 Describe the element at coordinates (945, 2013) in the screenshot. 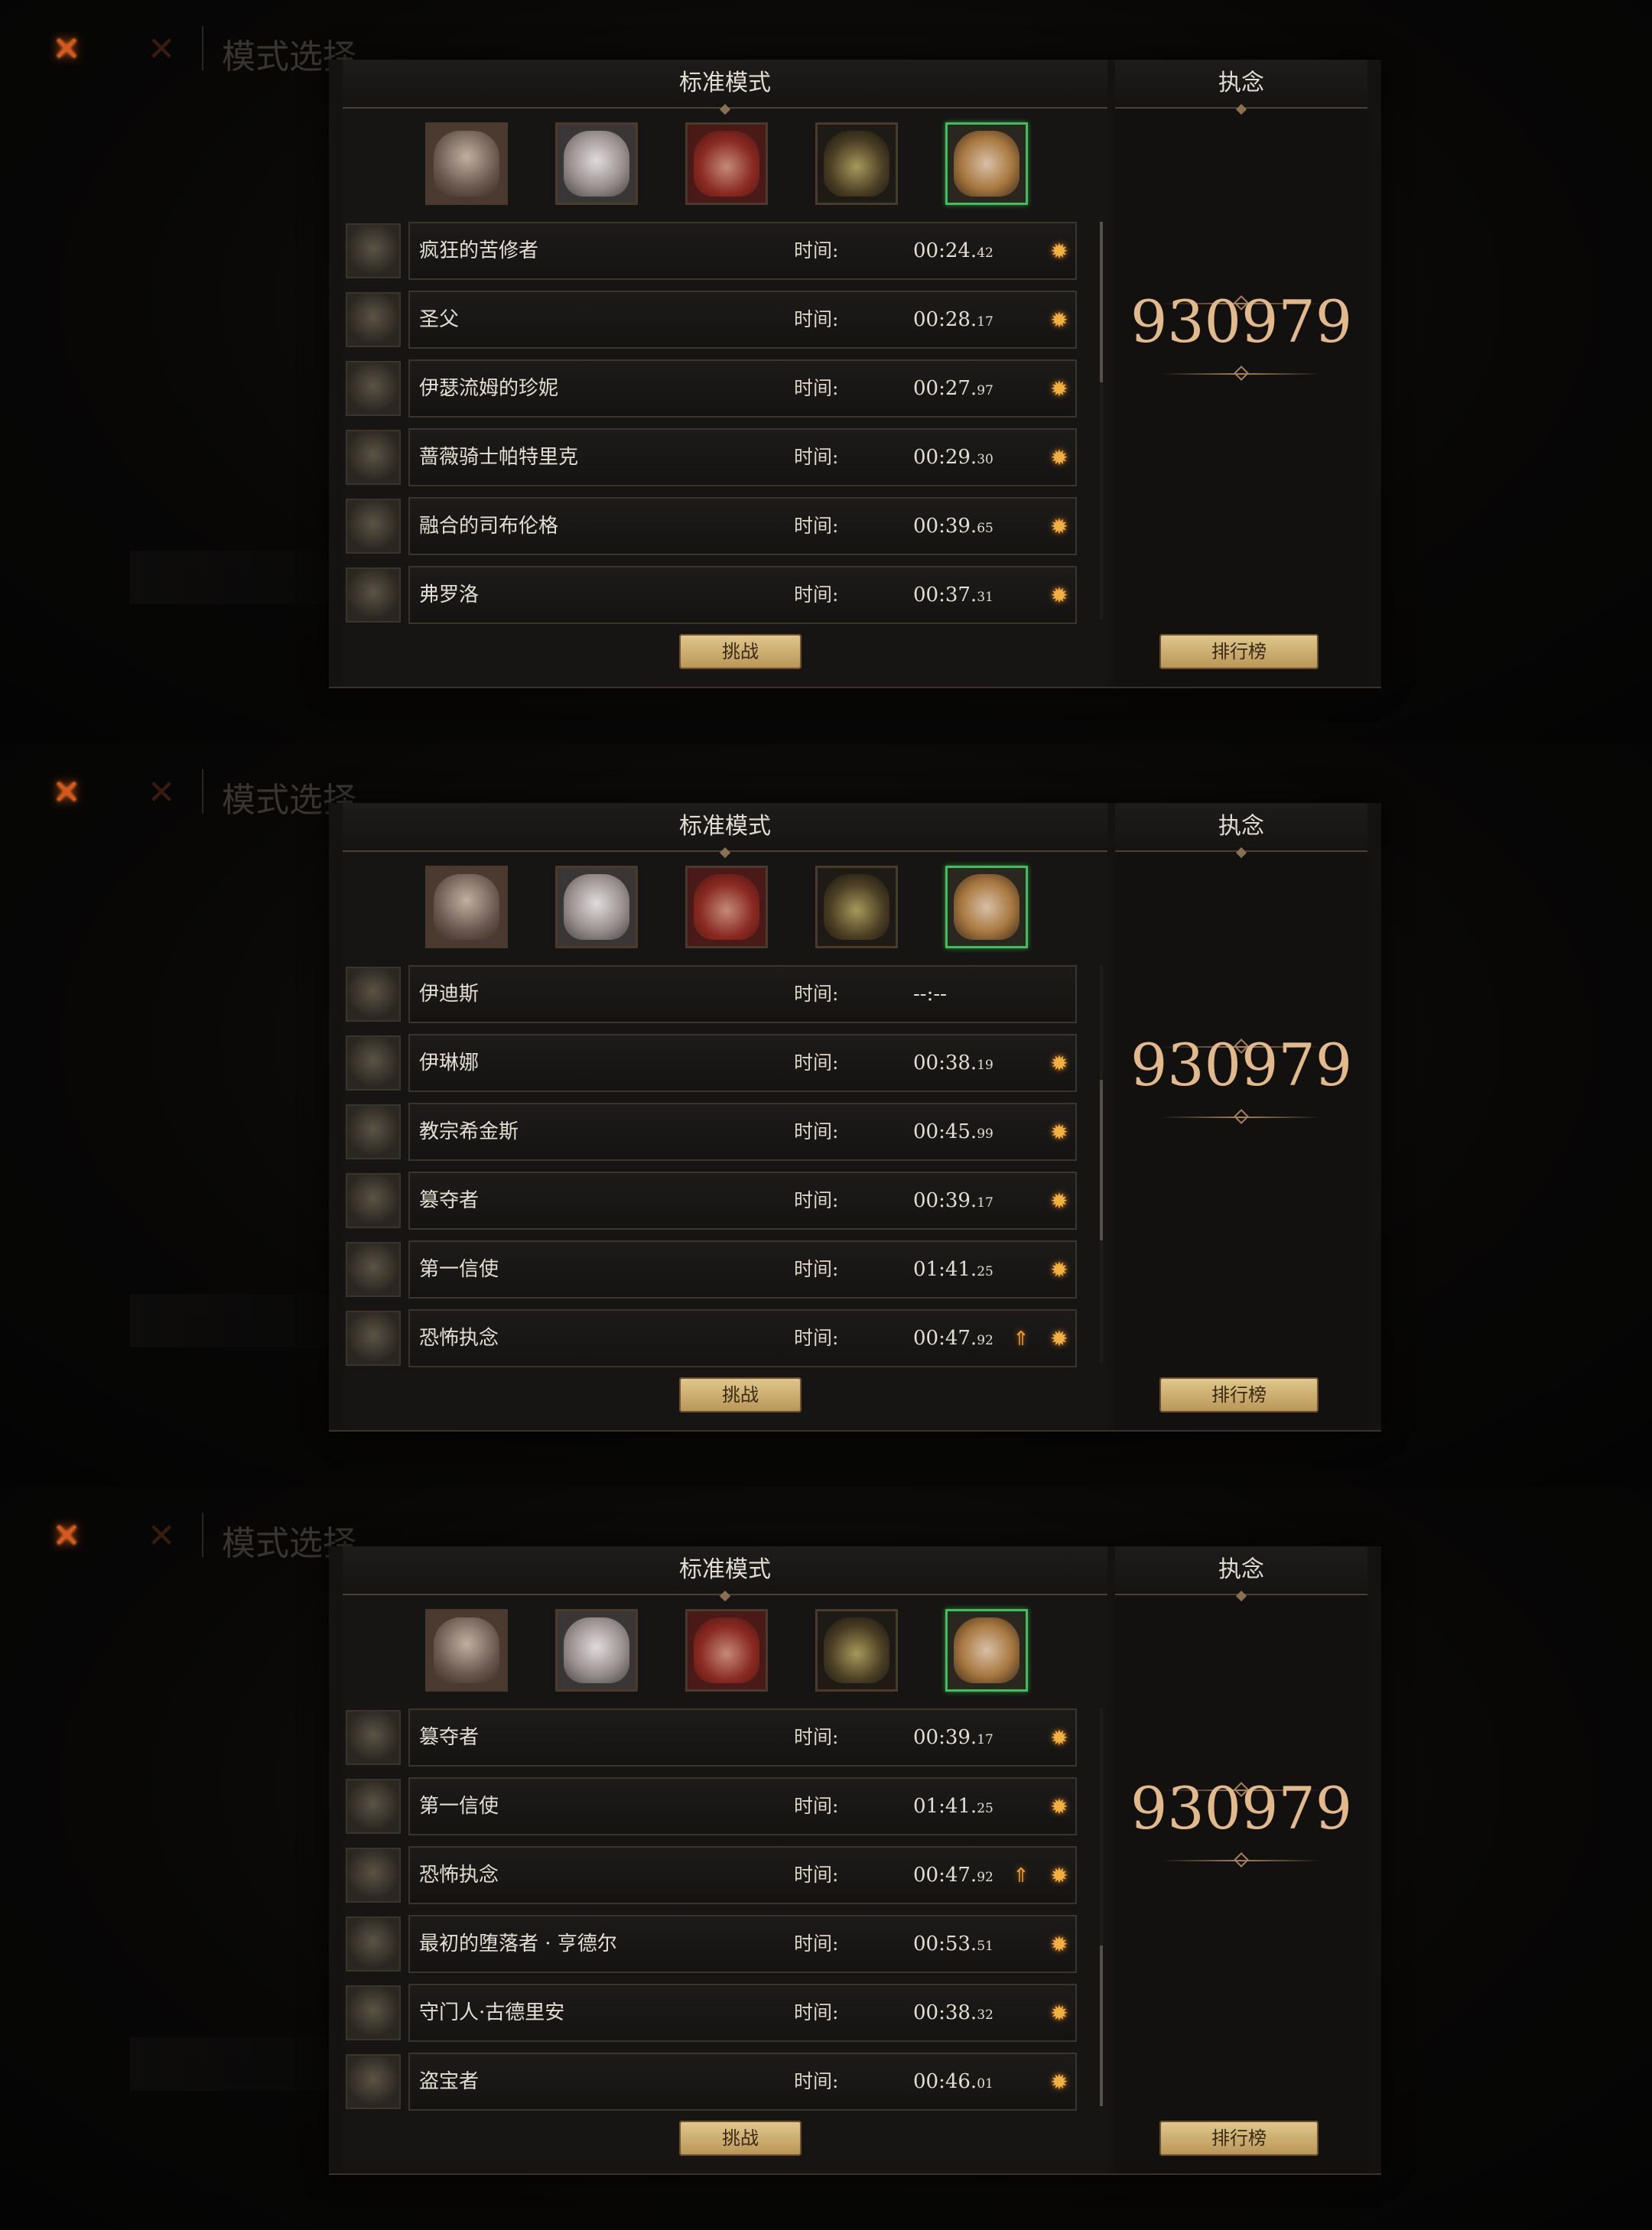

I see `time-main: 00:38.` at that location.